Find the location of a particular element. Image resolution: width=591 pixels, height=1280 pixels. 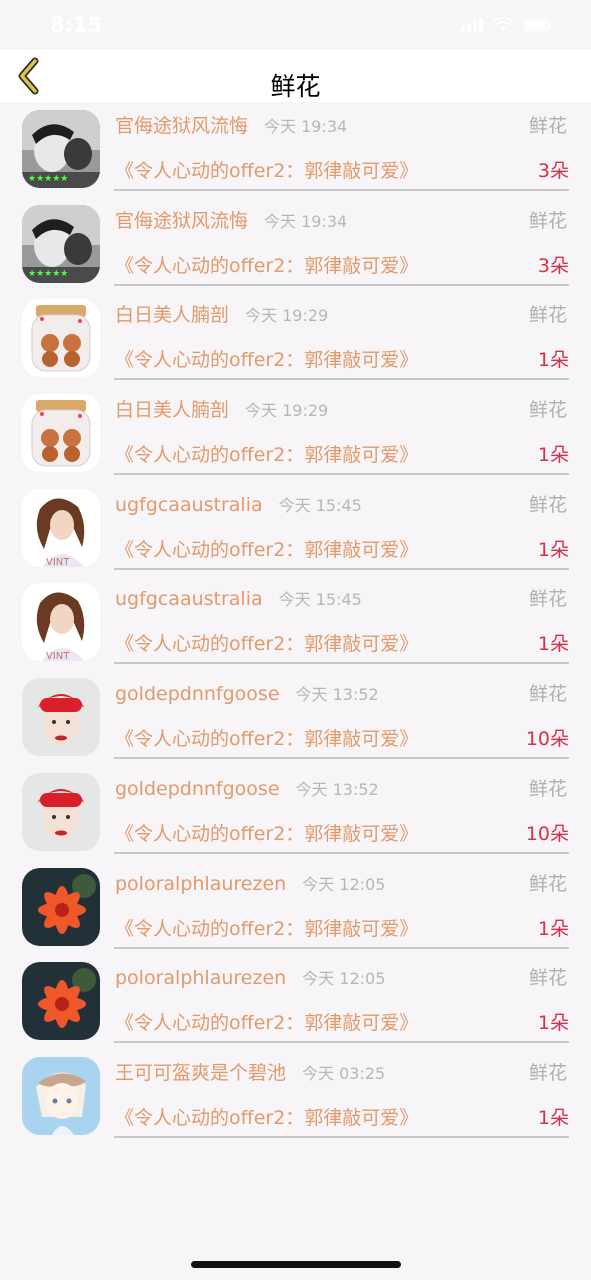

bear-jar-avatar-image is located at coordinates (61, 433).